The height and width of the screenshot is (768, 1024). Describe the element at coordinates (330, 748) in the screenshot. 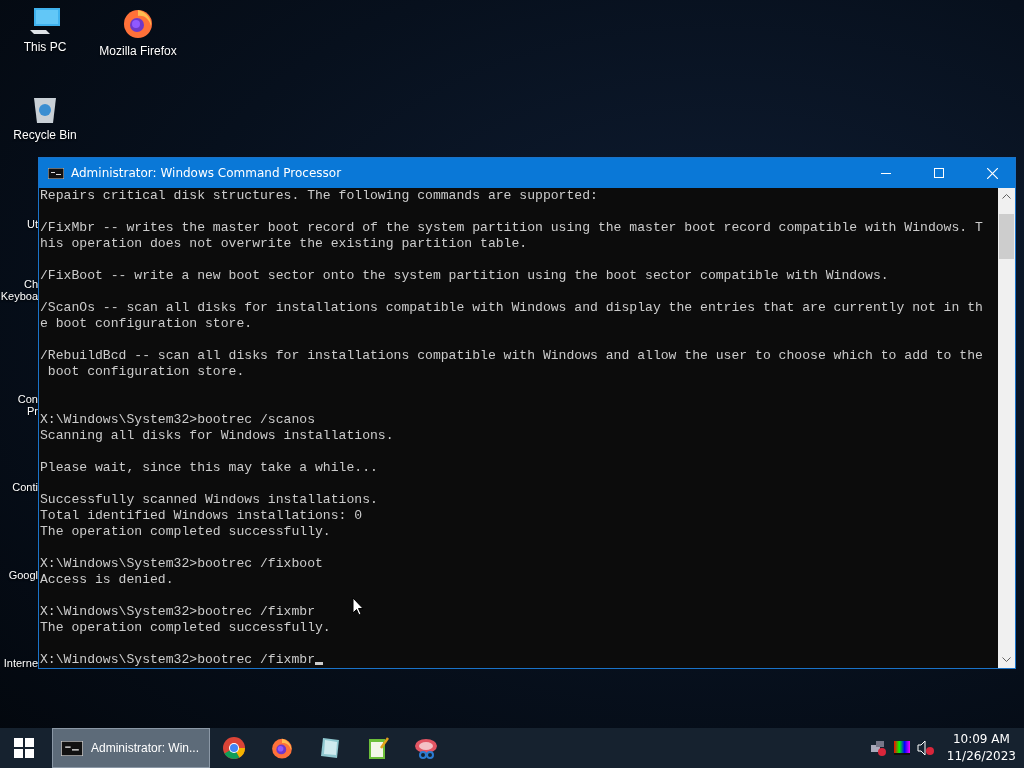

I see `notepad-icon` at that location.